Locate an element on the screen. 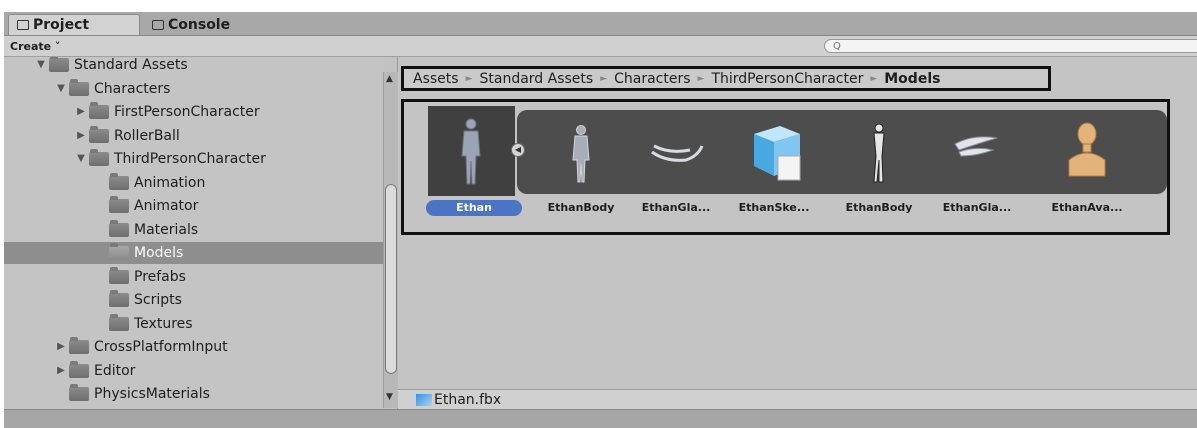 Image resolution: width=1197 pixels, height=428 pixels. tree-item-textures: Textures is located at coordinates (194, 324).